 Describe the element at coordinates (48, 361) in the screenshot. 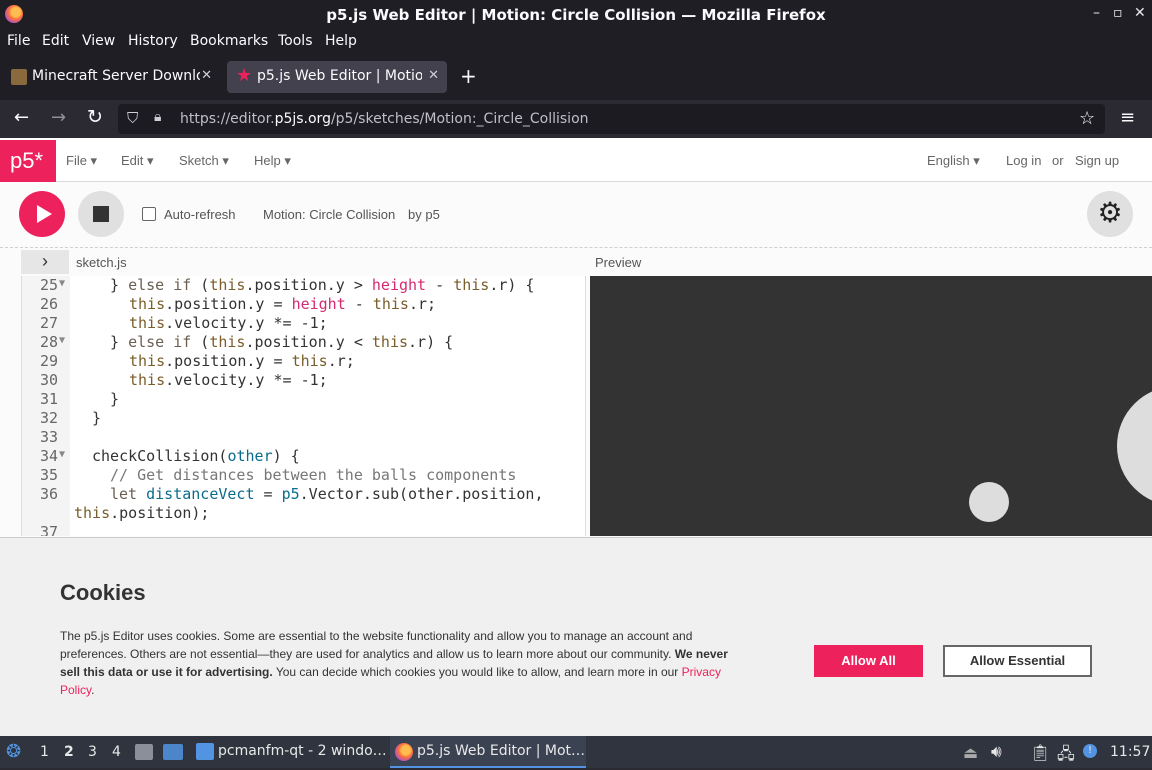

I see `line-number: 29` at that location.